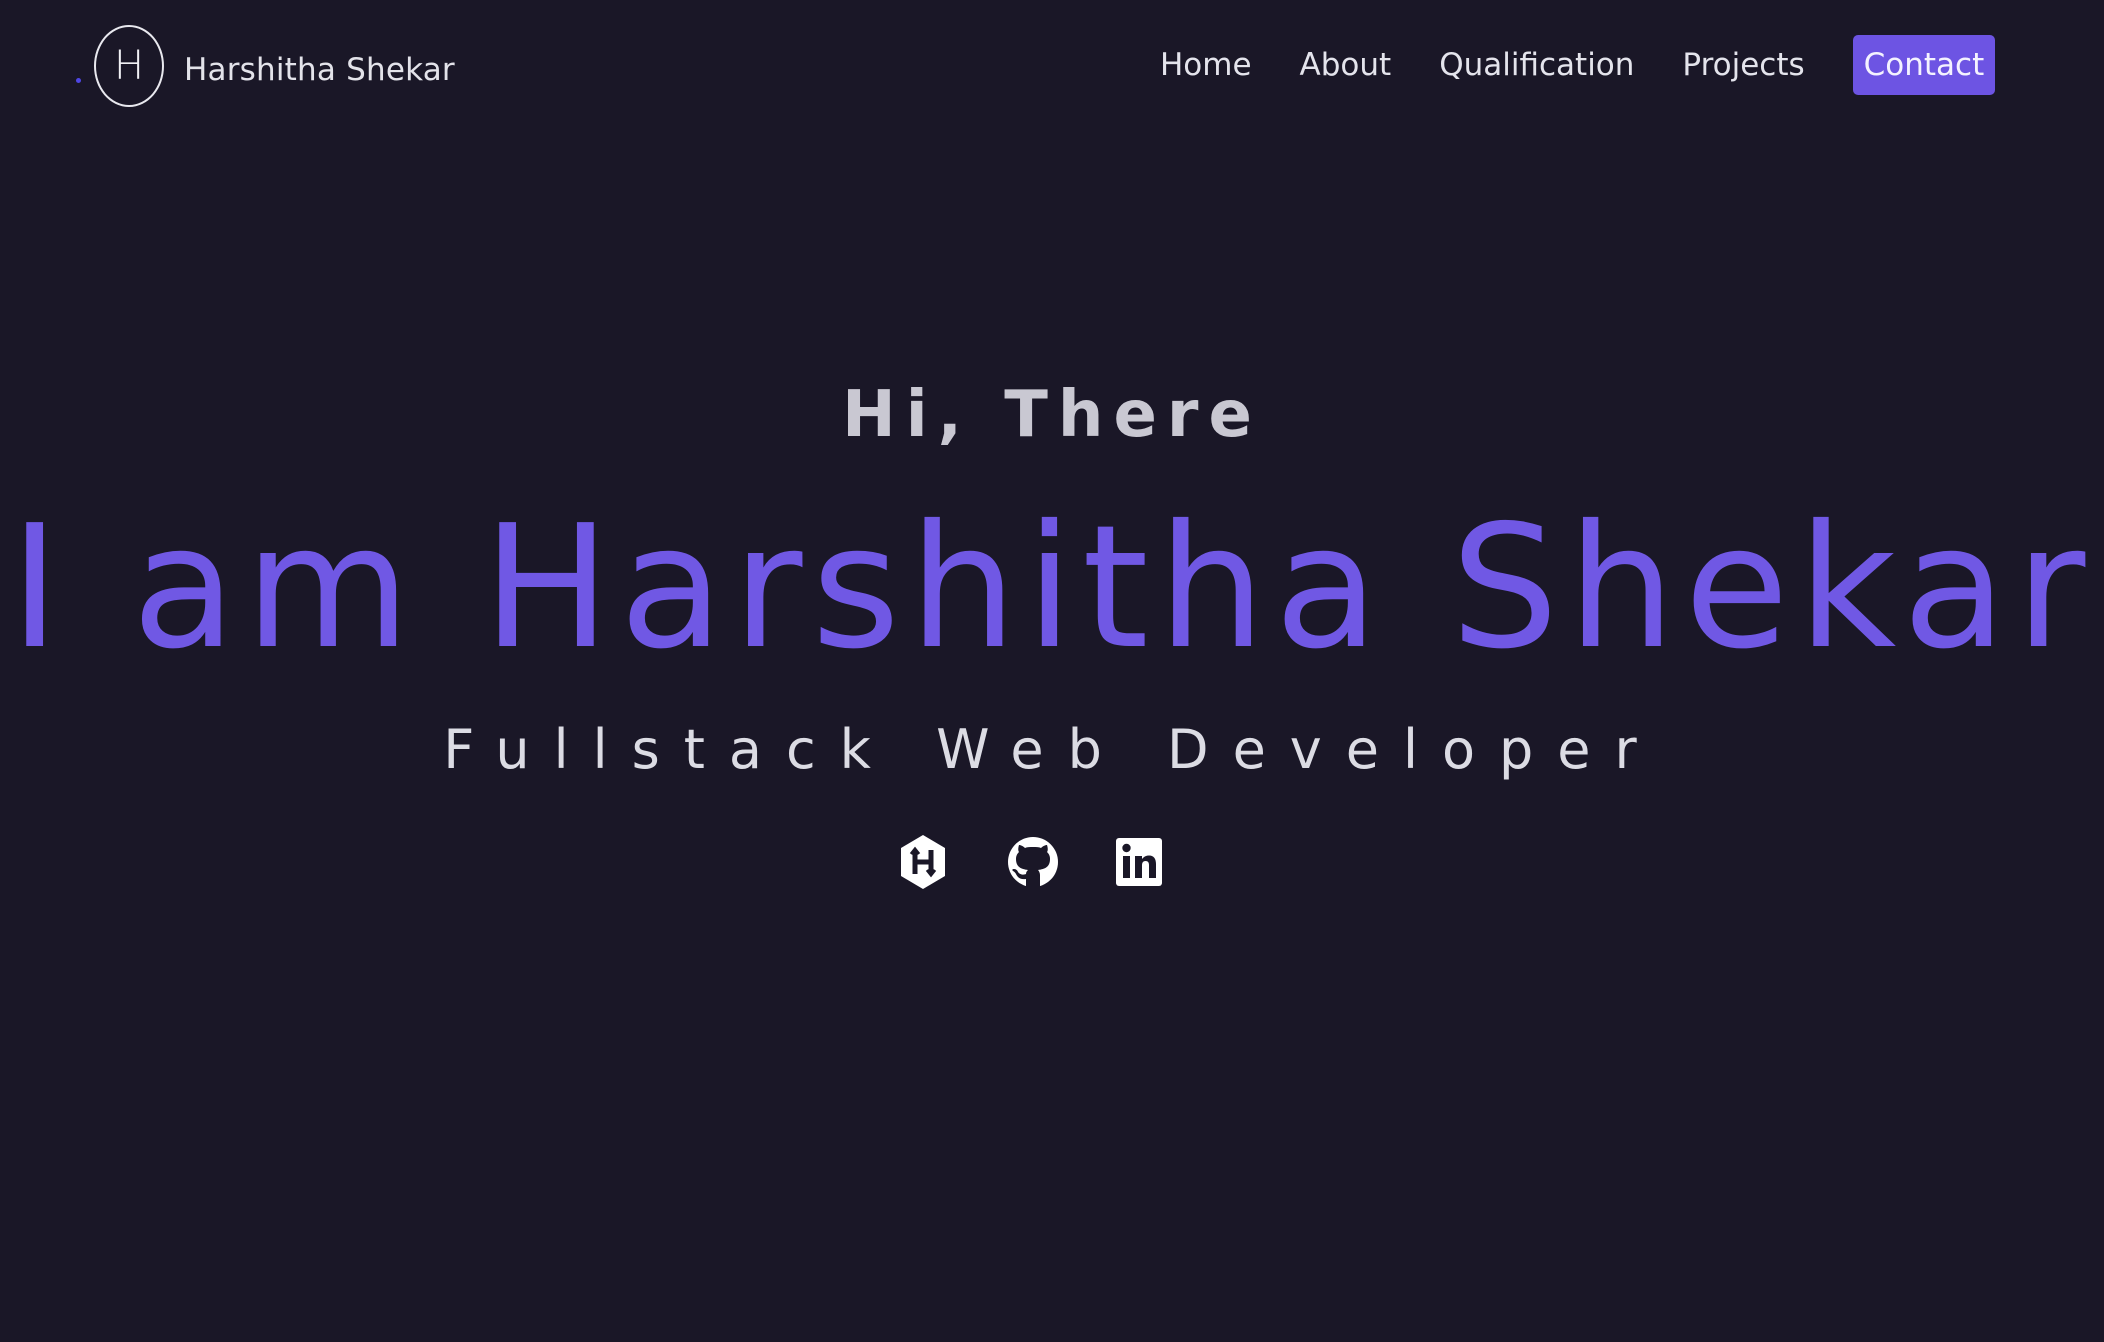 Image resolution: width=2104 pixels, height=1342 pixels. Describe the element at coordinates (319, 70) in the screenshot. I see `brand-name: Harshitha Shekar` at that location.